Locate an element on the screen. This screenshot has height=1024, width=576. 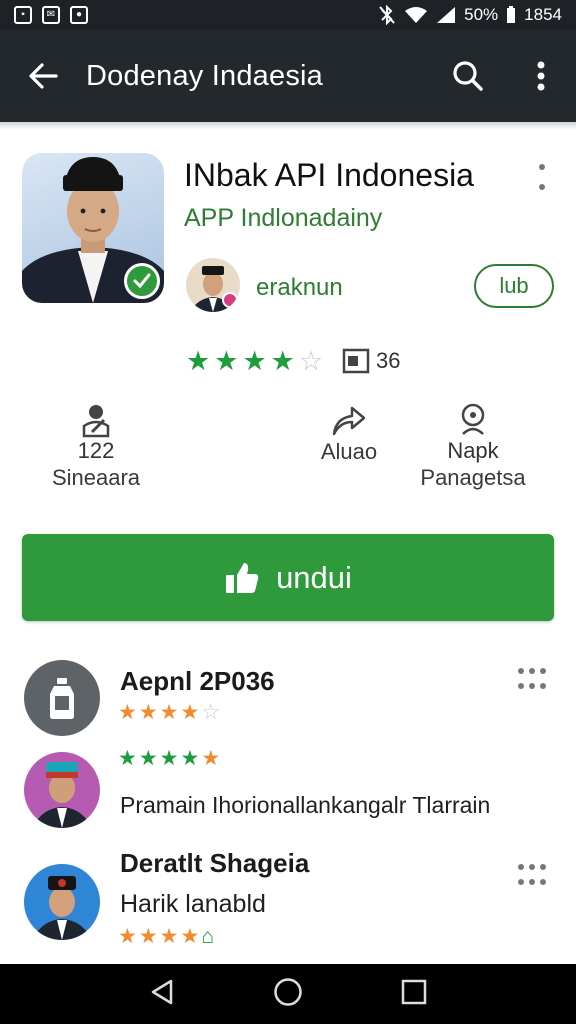
review-text: Pramain Ihorionallankangalr Tlarrain is located at coordinates (305, 805).